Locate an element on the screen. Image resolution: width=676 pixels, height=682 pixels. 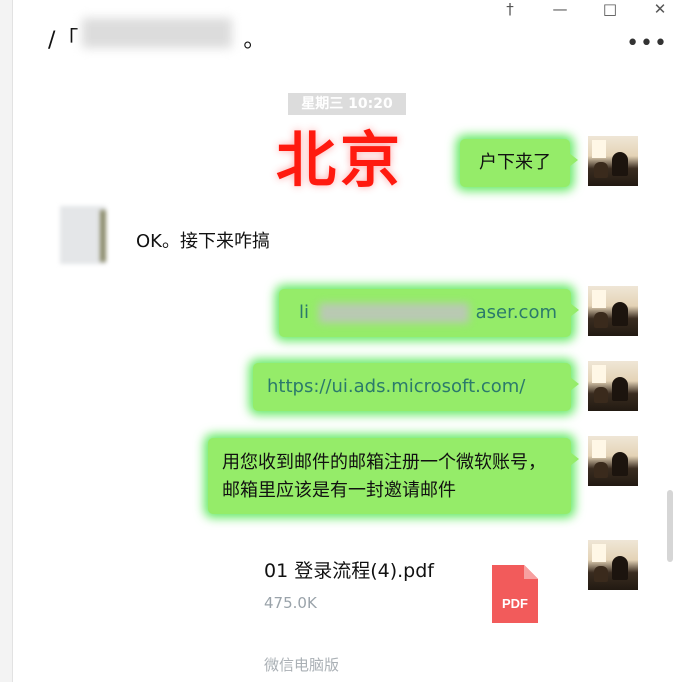
message-bubble: https://ui.ads.microsoft.com/ is located at coordinates (416, 387).